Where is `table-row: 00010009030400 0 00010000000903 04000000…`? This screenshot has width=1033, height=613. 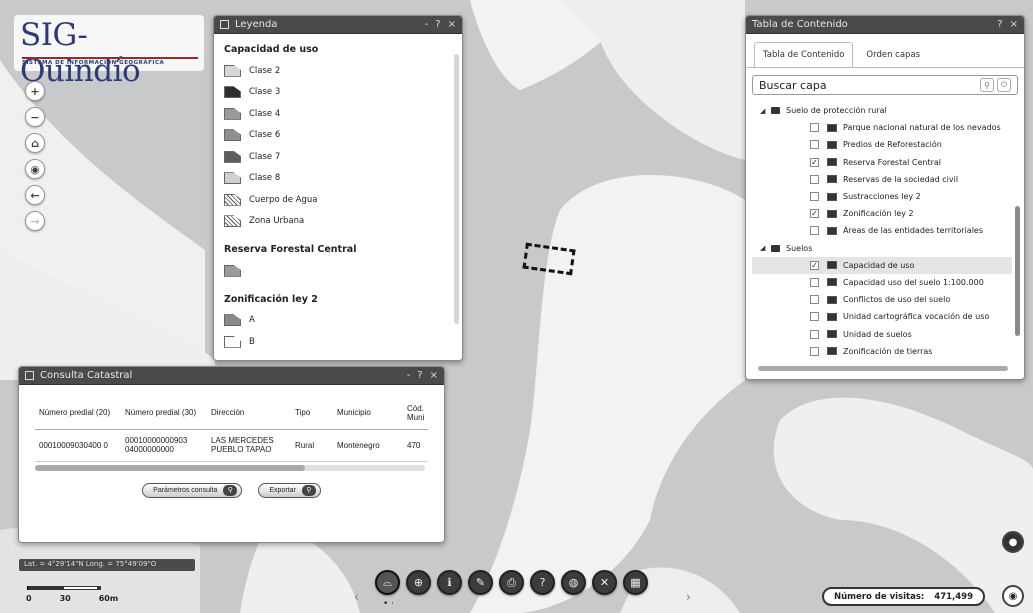 table-row: 00010009030400 0 00010000000903 04000000… is located at coordinates (232, 445).